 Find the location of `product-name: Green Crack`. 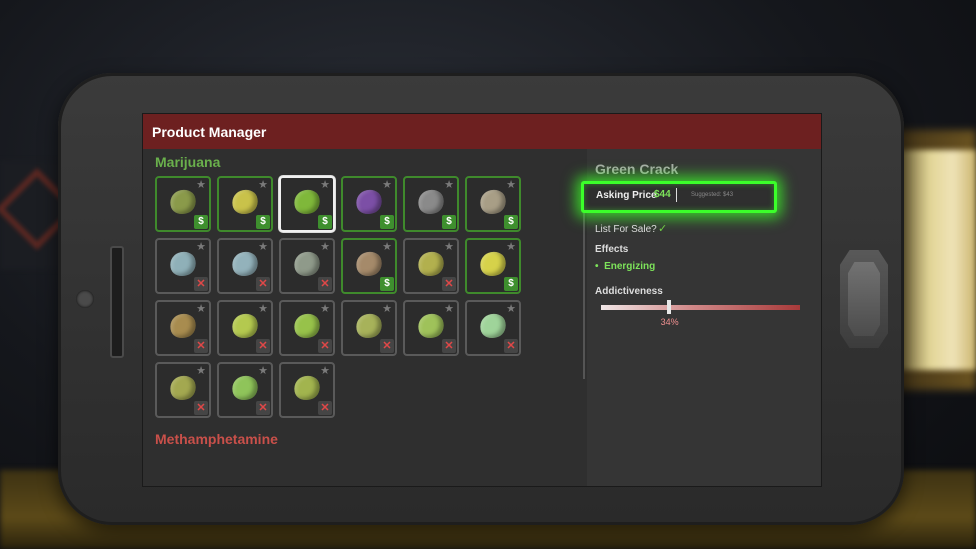

product-name: Green Crack is located at coordinates (637, 169).